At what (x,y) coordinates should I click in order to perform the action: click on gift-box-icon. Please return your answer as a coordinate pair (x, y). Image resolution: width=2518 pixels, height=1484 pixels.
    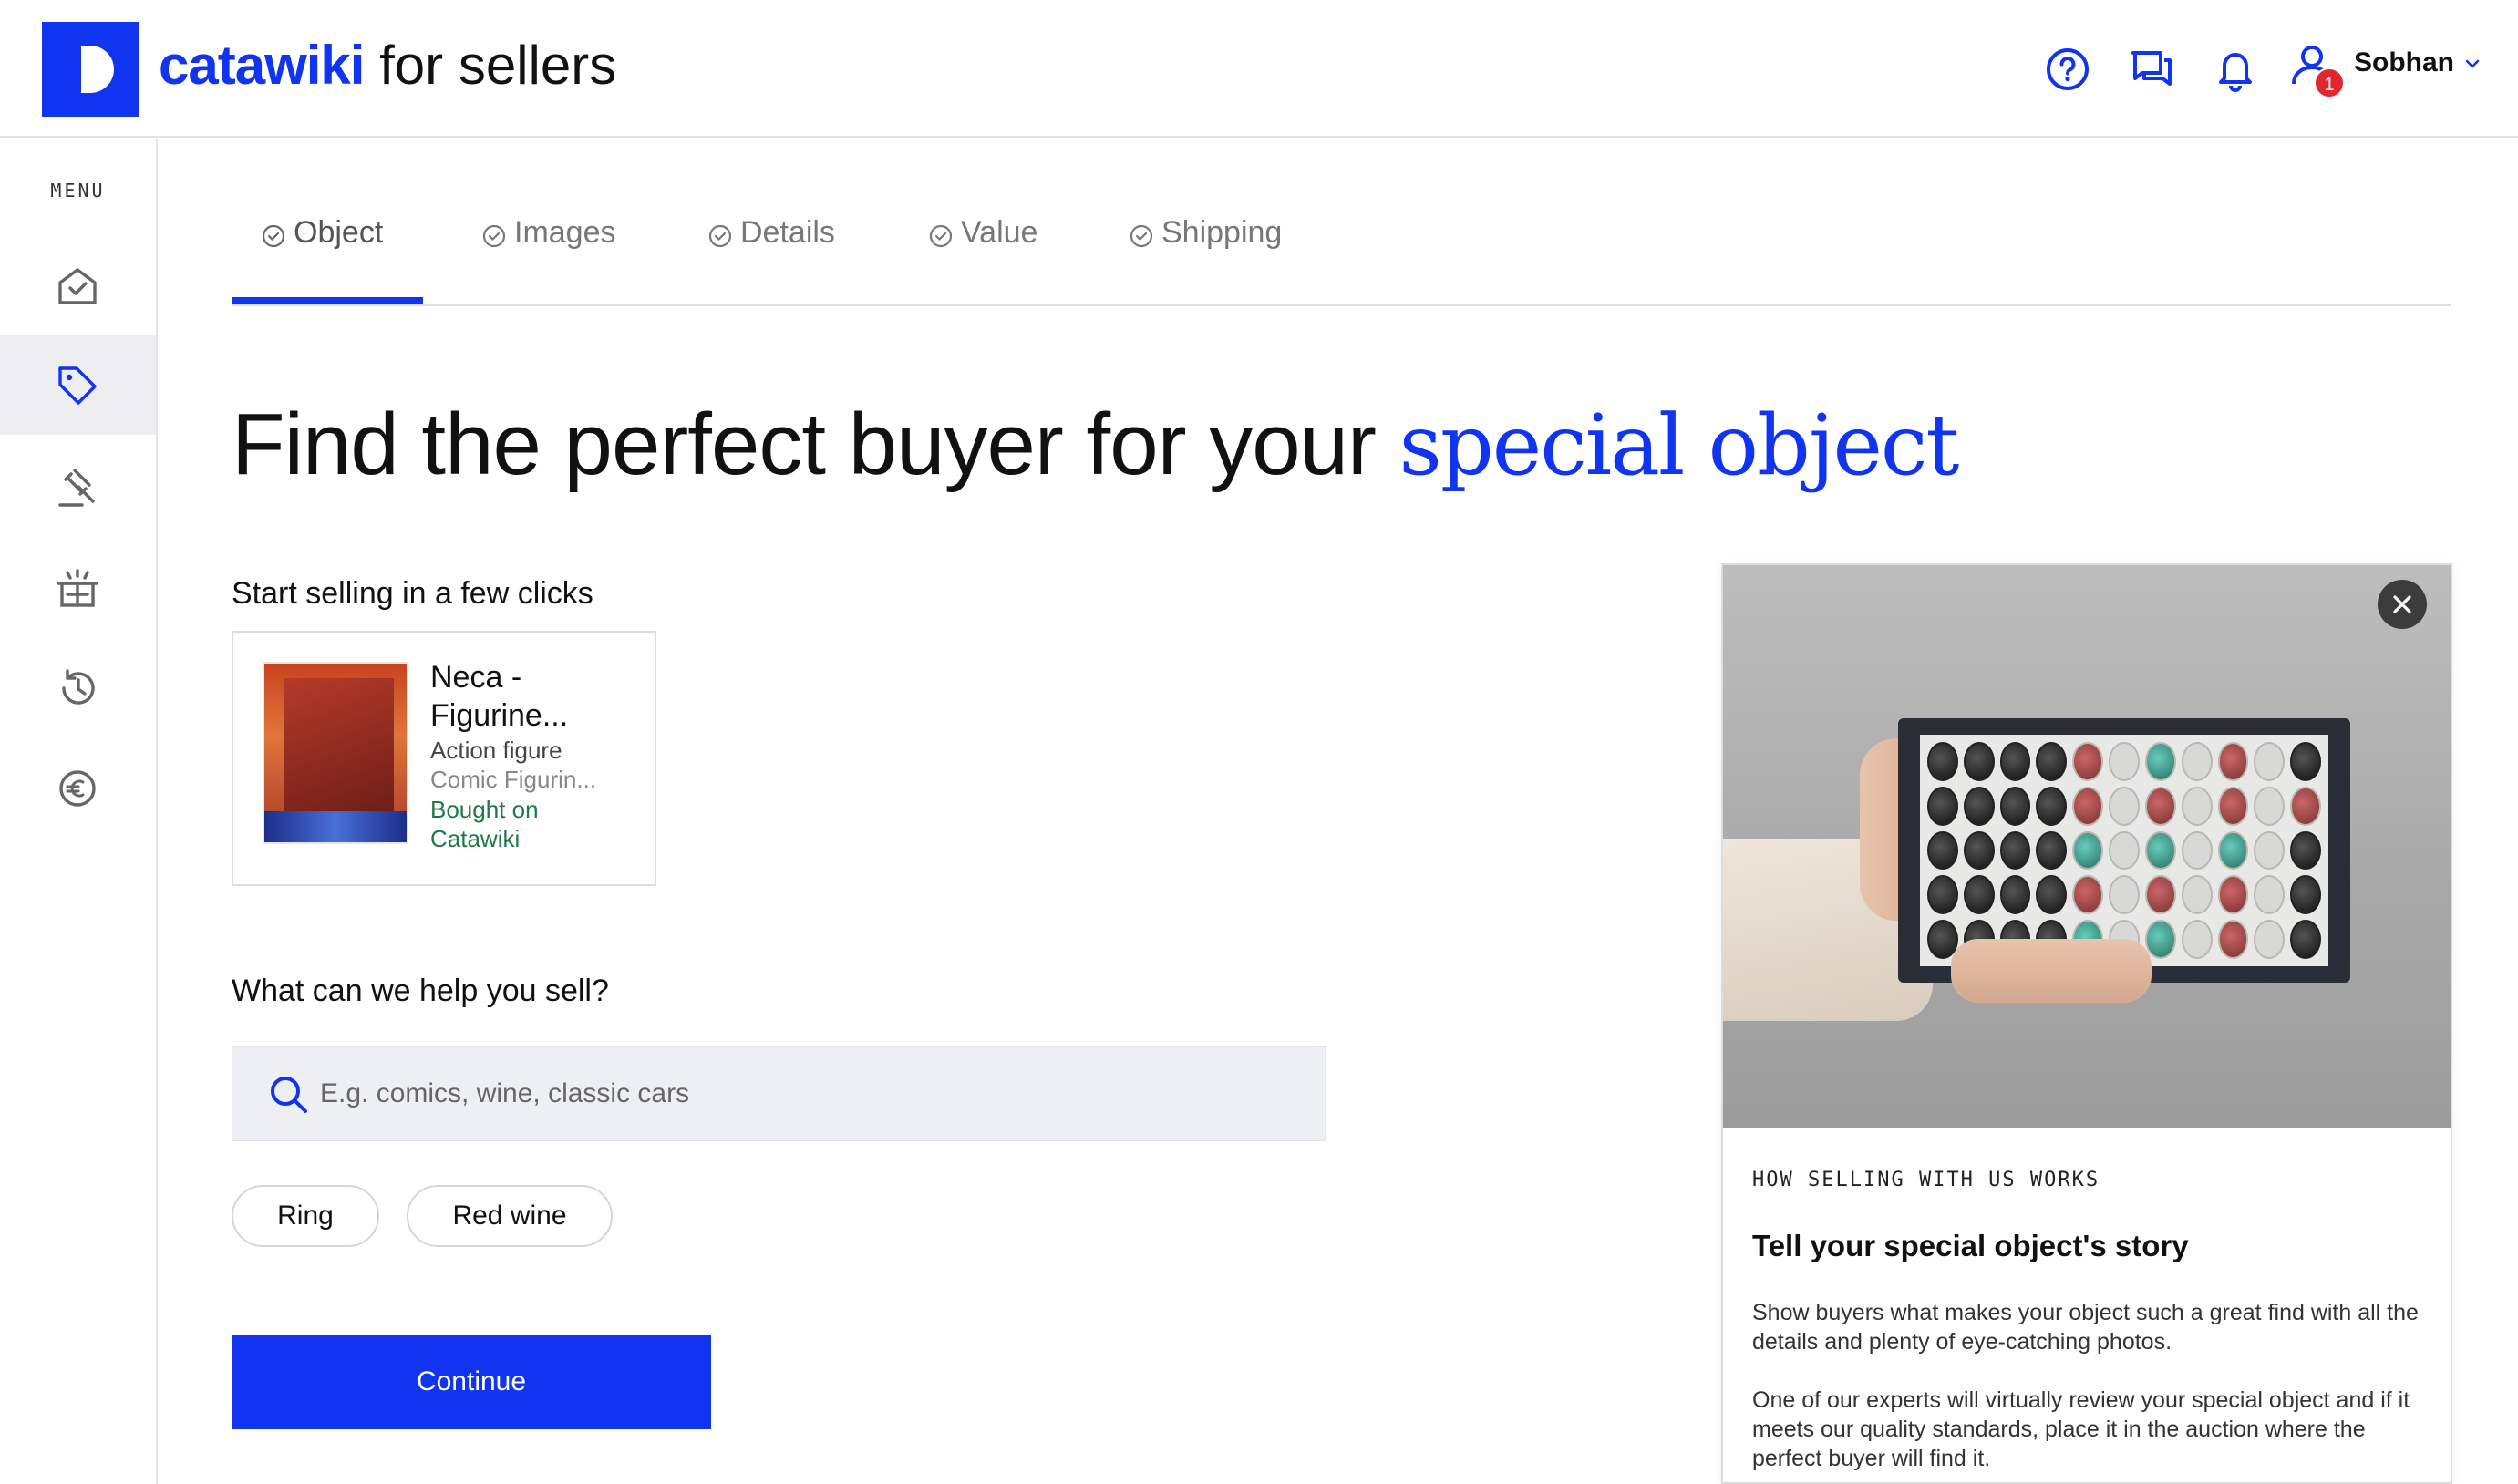
    Looking at the image, I should click on (77, 588).